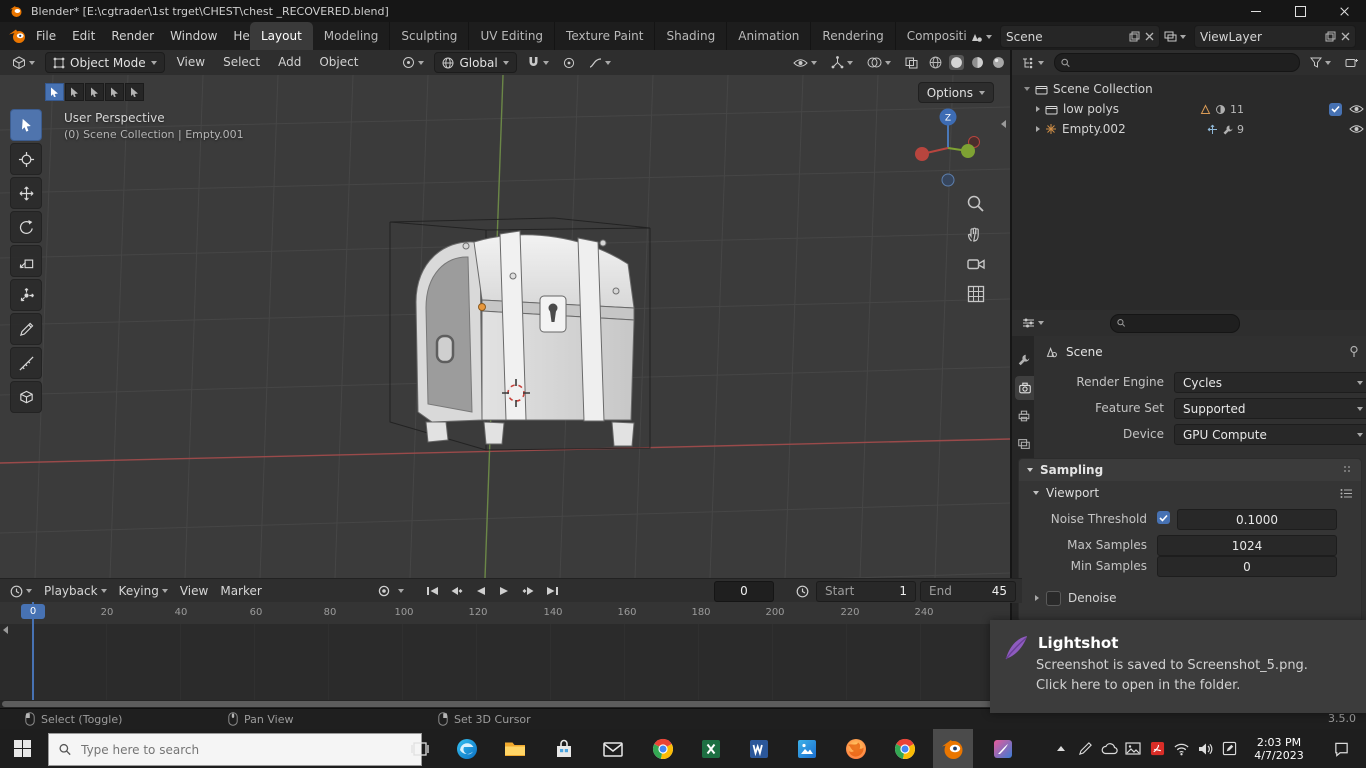 The height and width of the screenshot is (768, 1366). What do you see at coordinates (1356, 129) in the screenshot?
I see `hide-viewport-toggle` at bounding box center [1356, 129].